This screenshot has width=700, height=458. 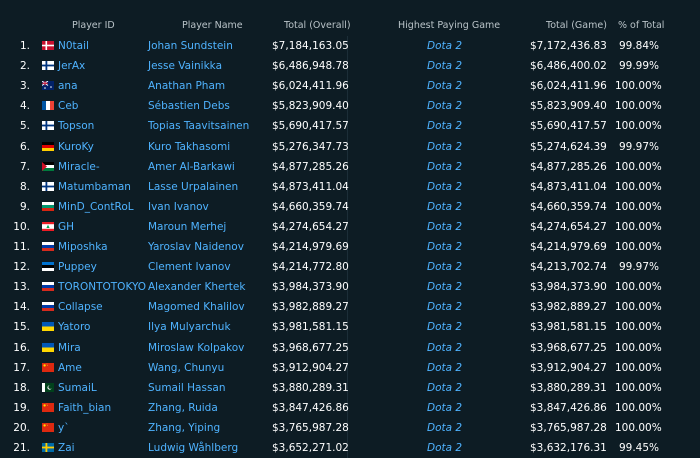 What do you see at coordinates (24, 186) in the screenshot?
I see `rank-cell: 8.` at bounding box center [24, 186].